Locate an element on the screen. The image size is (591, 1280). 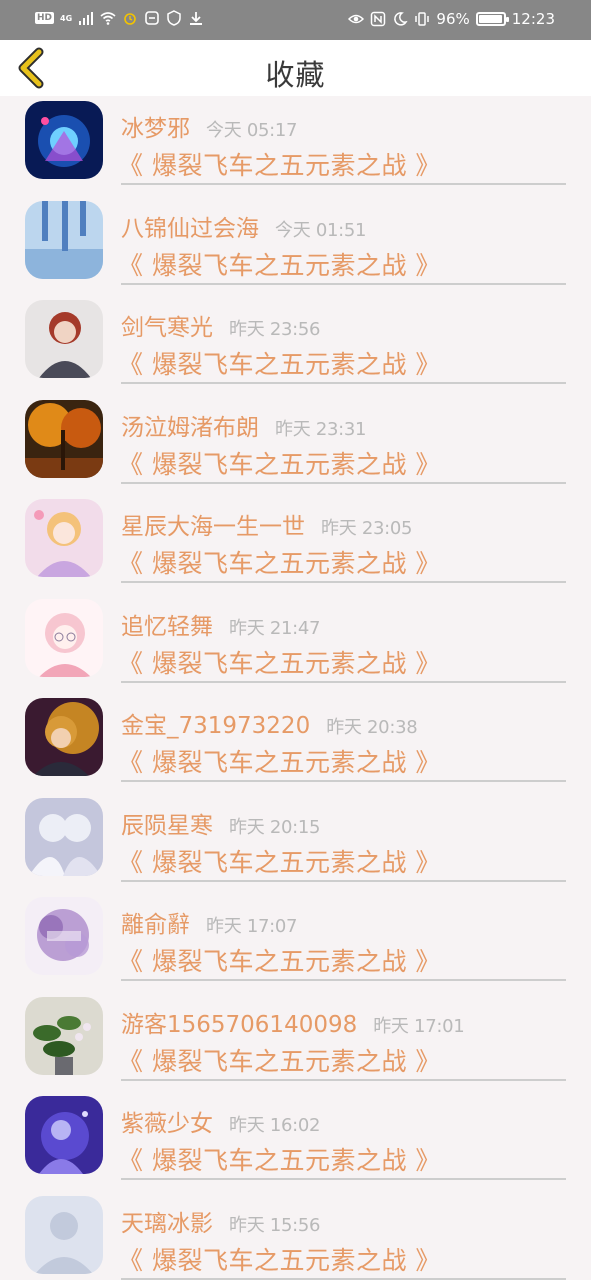
clock: 12:23 is located at coordinates (533, 19).